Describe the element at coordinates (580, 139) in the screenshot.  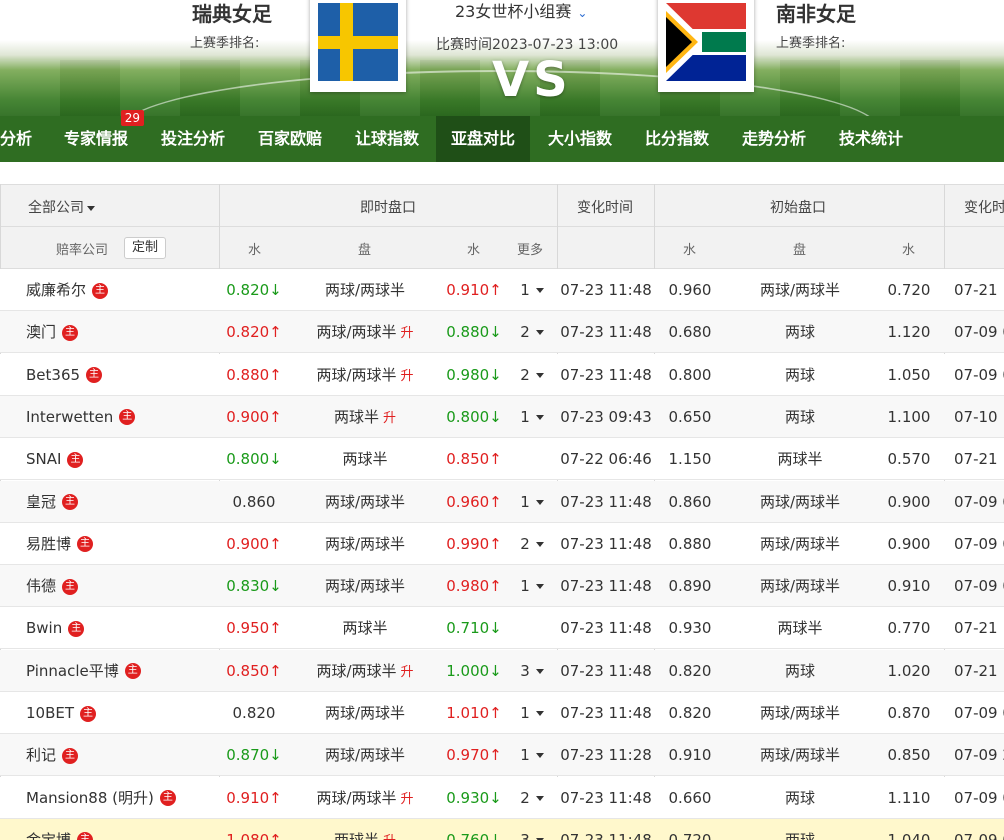
I see `tab-over-under: 大小指数` at that location.